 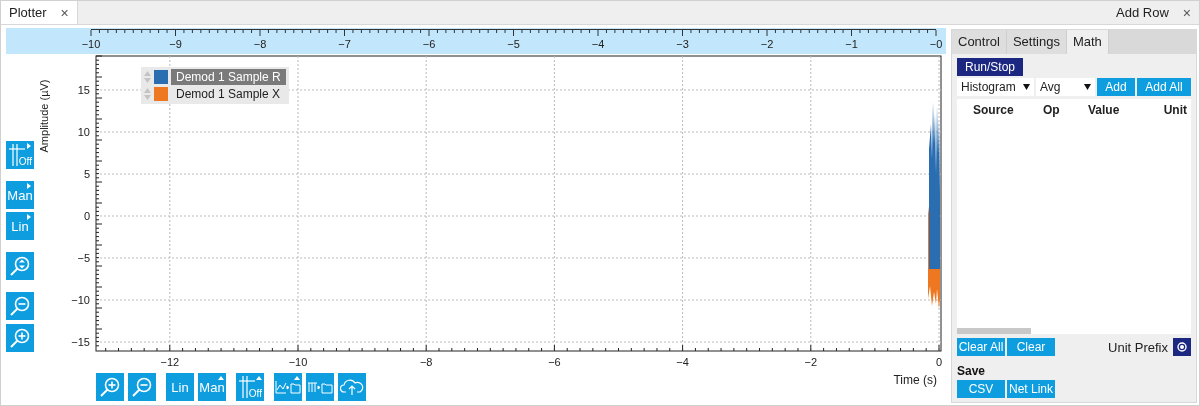 What do you see at coordinates (426, 362) in the screenshot?
I see `x-tick-label: −8` at bounding box center [426, 362].